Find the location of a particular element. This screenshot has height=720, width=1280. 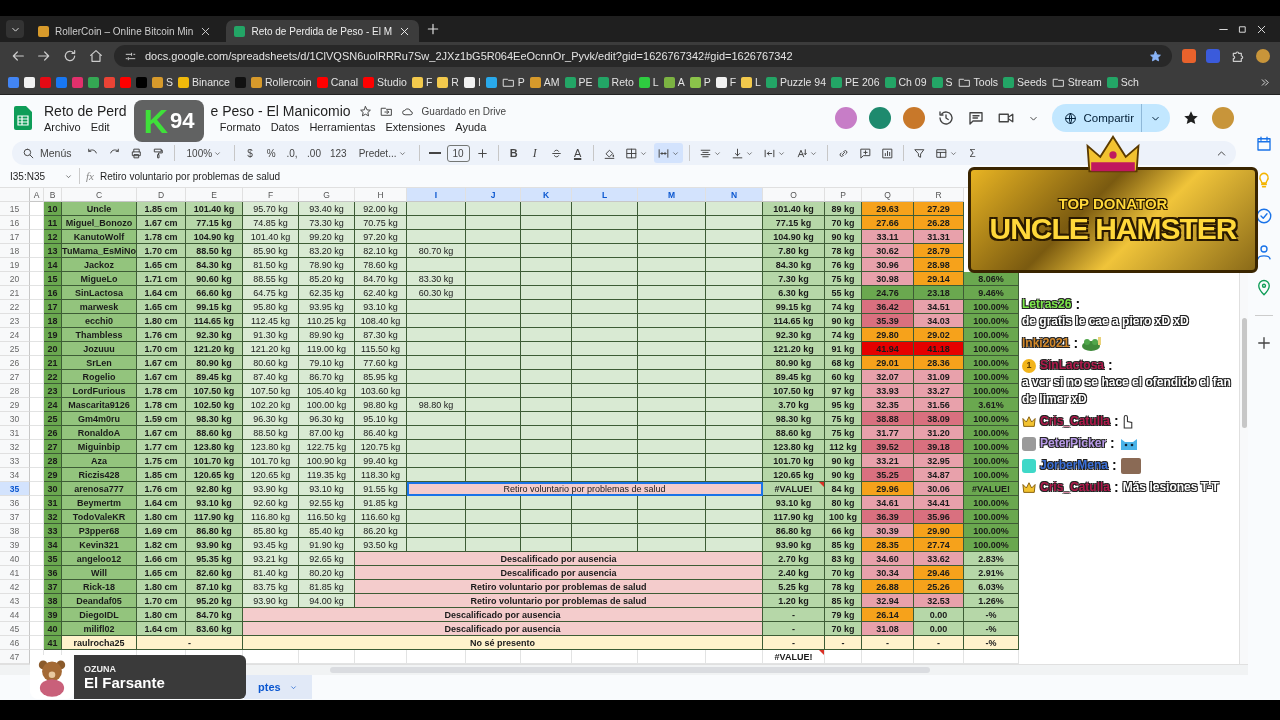

row-number: 32 is located at coordinates (15, 447).